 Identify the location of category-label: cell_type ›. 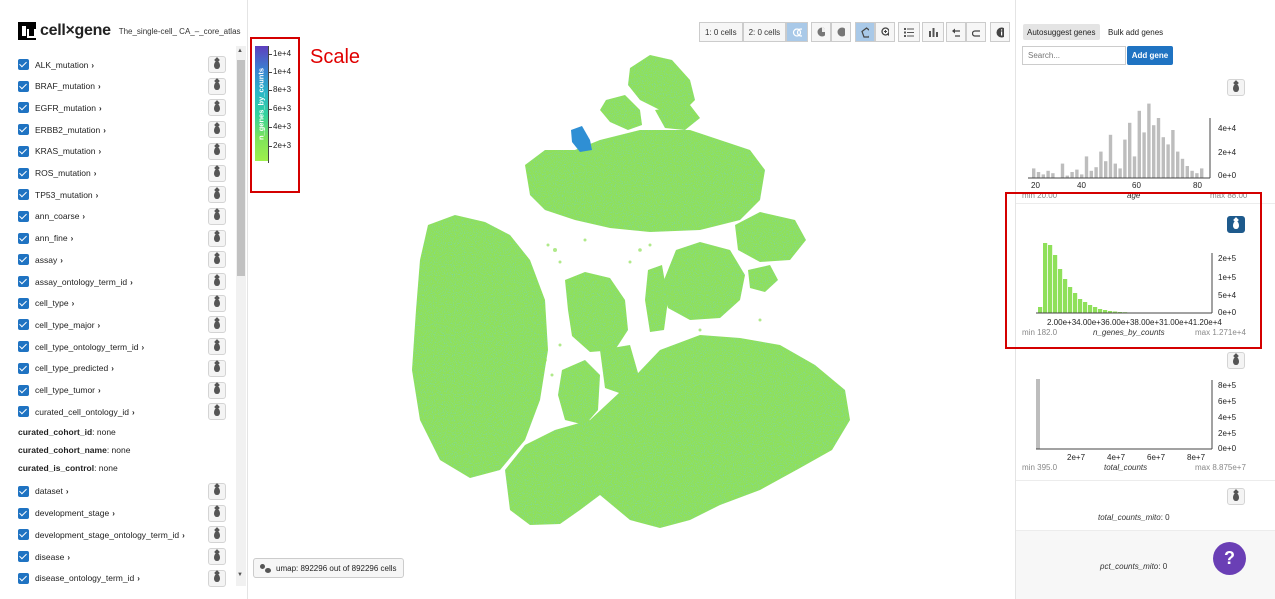
(54, 303).